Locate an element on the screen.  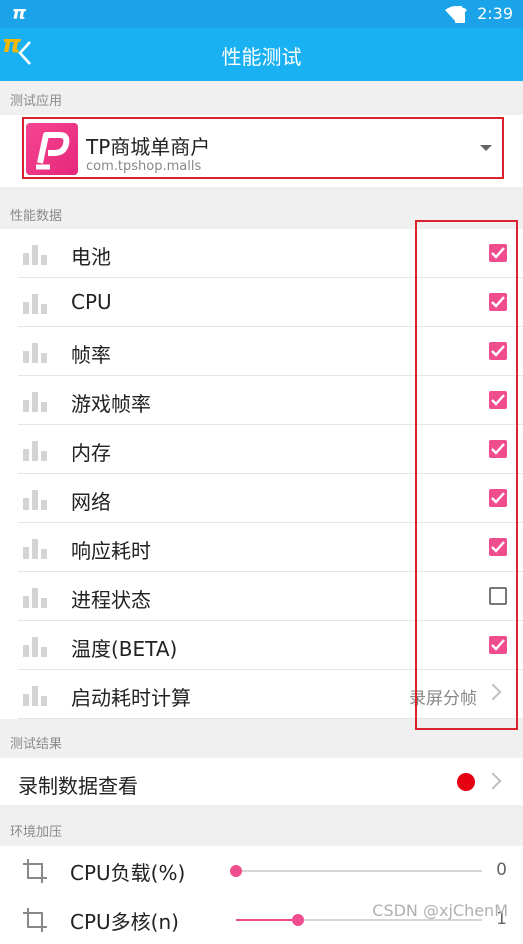
perf-label: 进程状态 is located at coordinates (111, 600).